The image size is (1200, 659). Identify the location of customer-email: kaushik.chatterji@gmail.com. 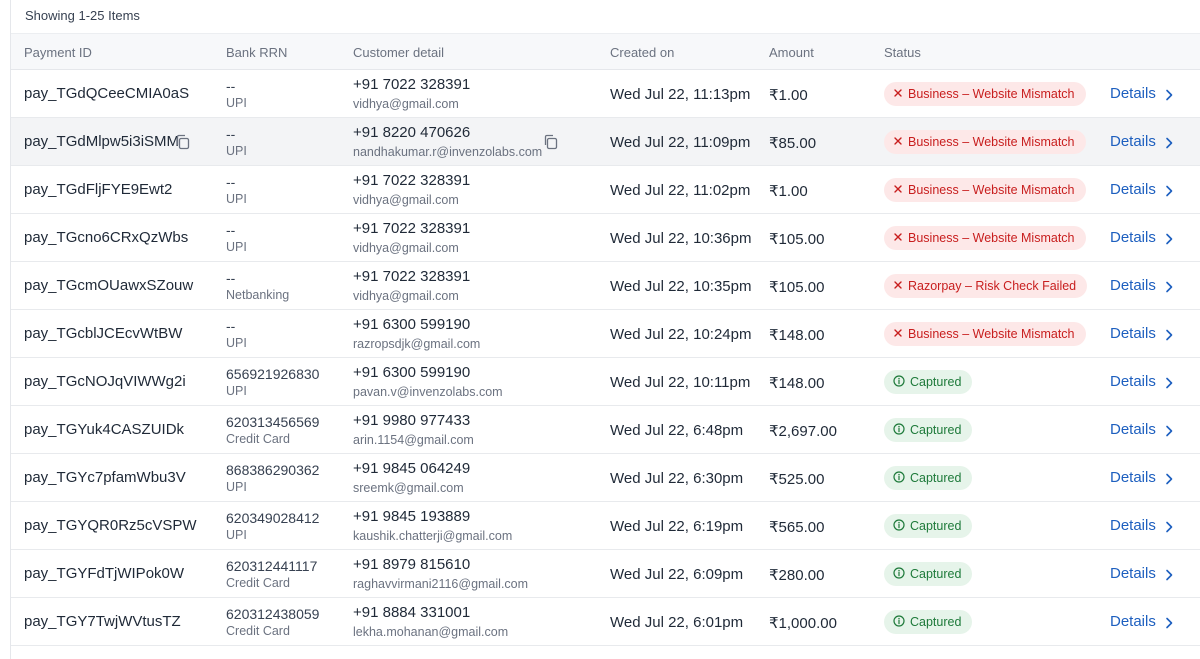
(433, 536).